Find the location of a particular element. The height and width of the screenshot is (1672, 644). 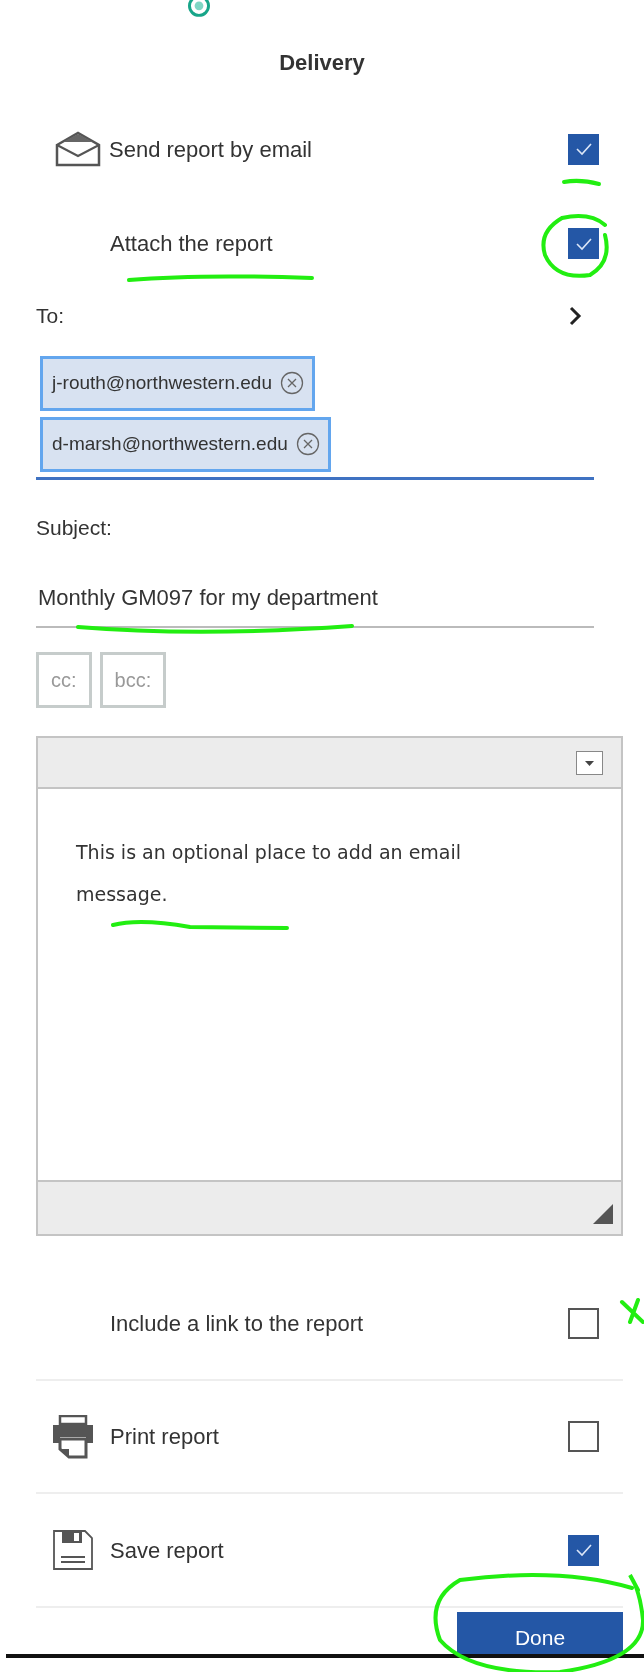

field-label: To: is located at coordinates (50, 316).